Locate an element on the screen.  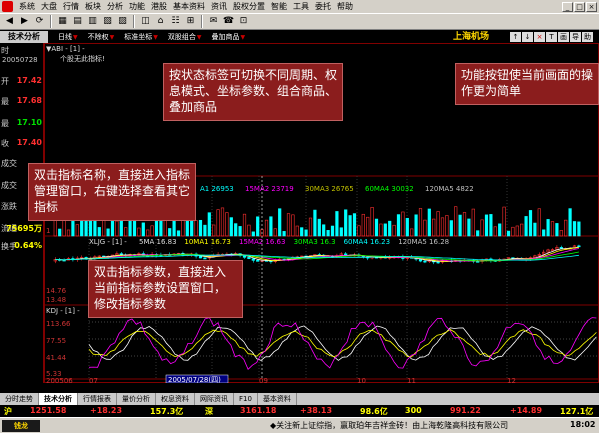
x-axis-label: 10 is located at coordinates (361, 380).